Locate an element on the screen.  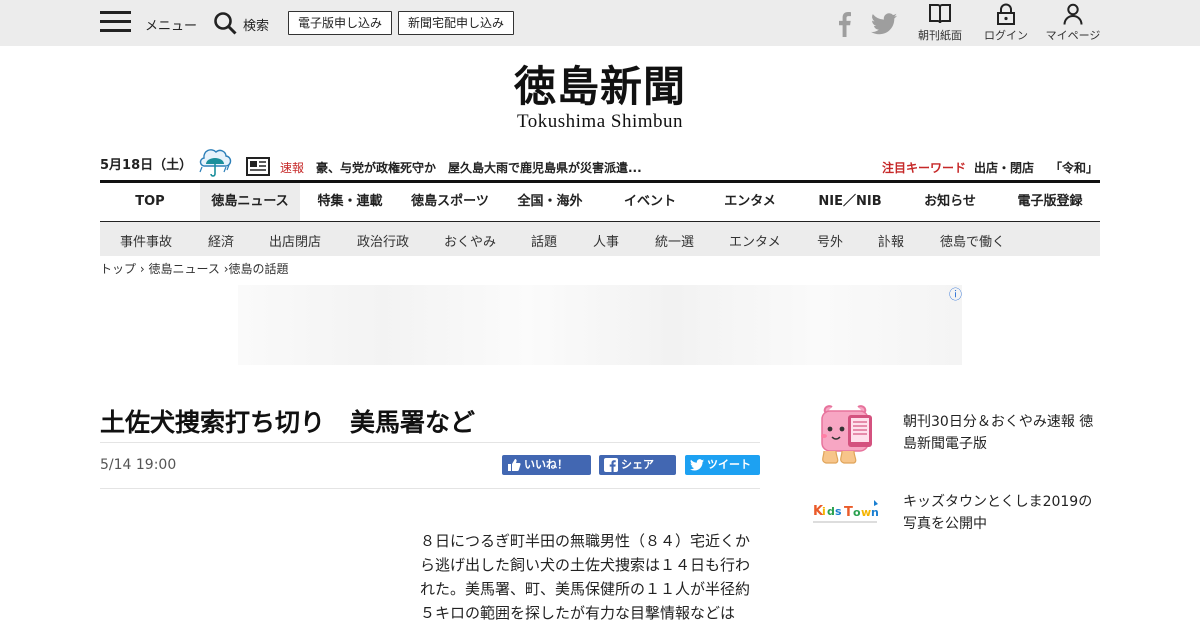
nav-tab-digital-registration: 電子版登録 is located at coordinates (1050, 202).